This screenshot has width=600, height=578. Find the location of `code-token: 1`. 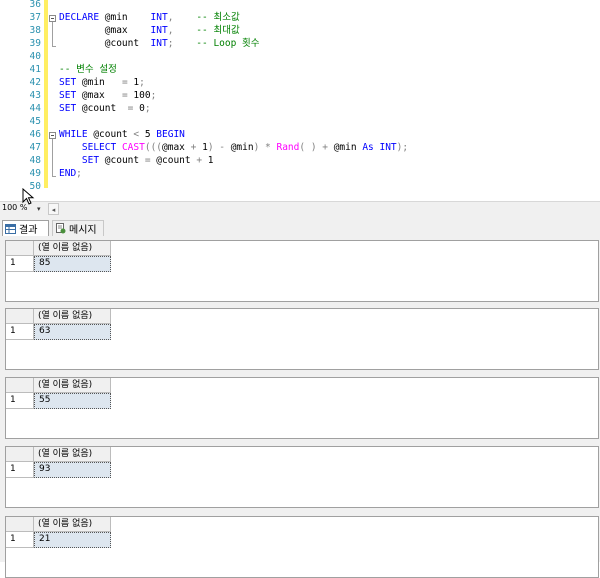

code-token: 1 is located at coordinates (210, 160).